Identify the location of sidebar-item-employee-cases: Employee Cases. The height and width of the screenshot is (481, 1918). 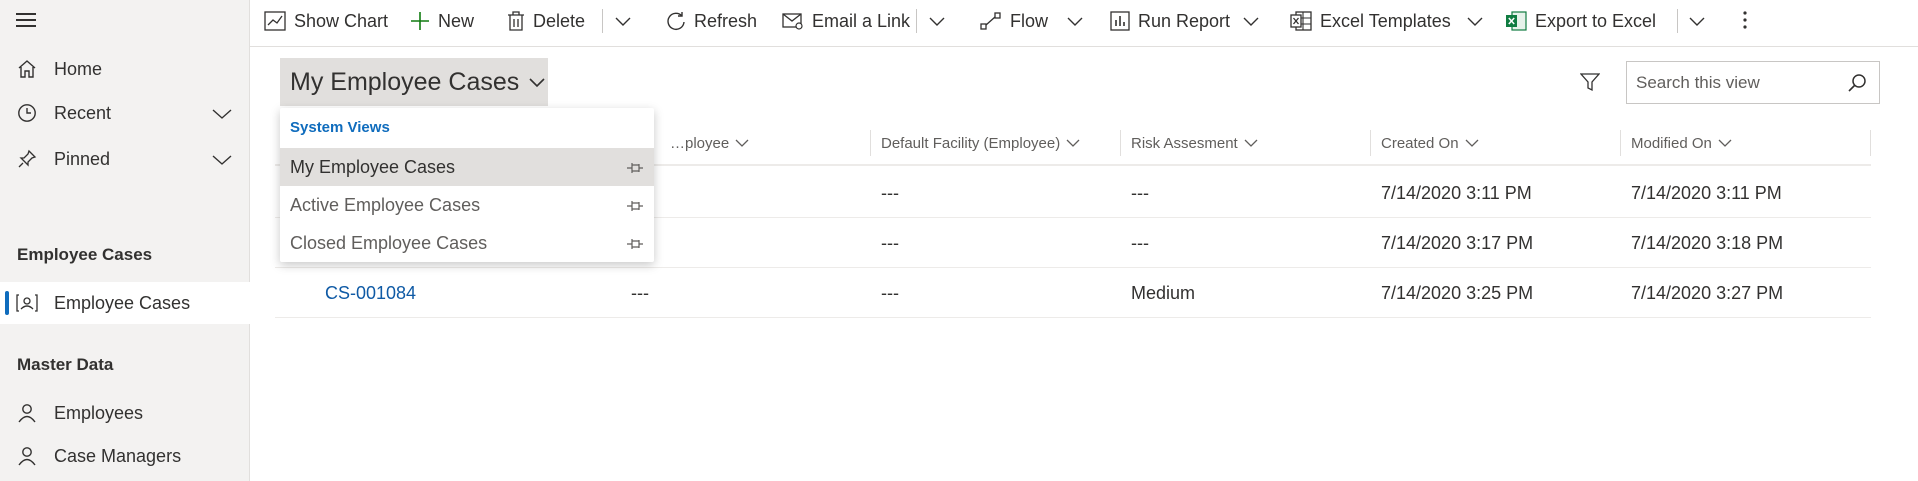
(125, 303).